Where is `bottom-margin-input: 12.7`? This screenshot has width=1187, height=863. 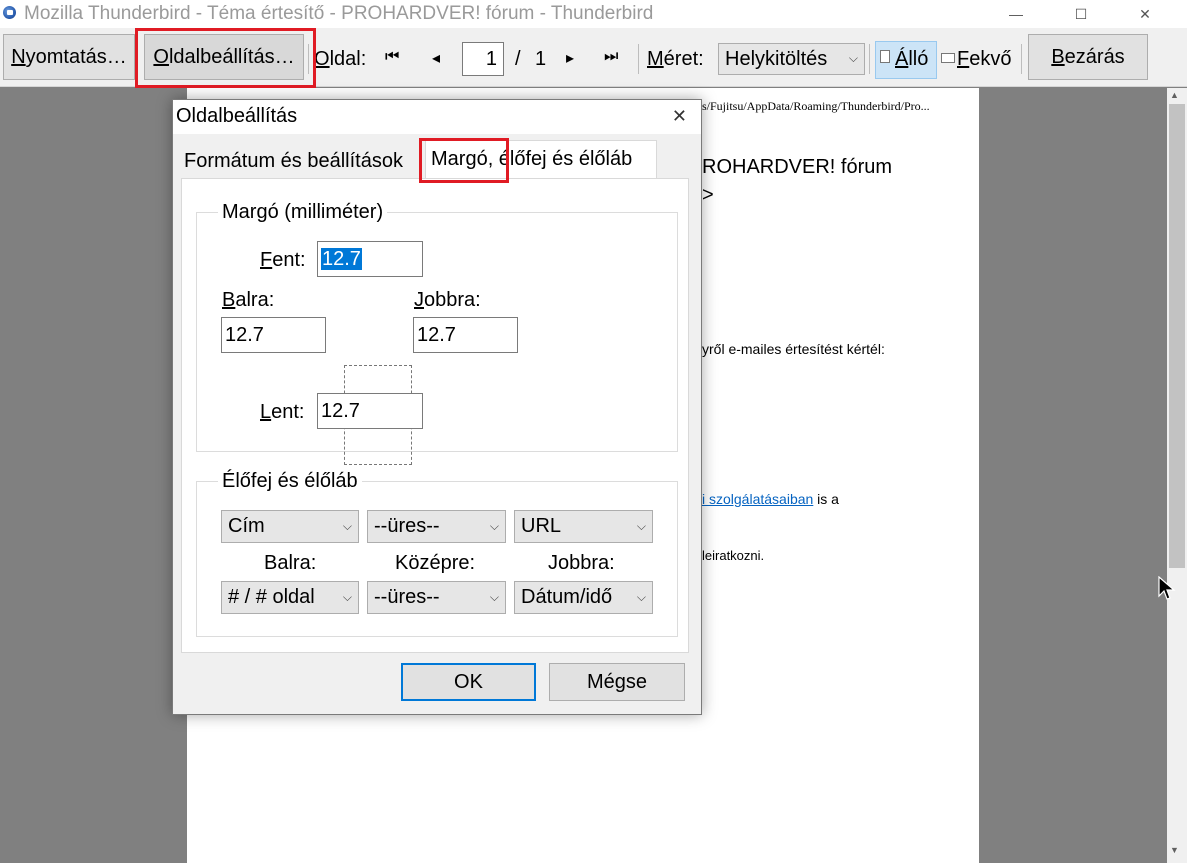 bottom-margin-input: 12.7 is located at coordinates (370, 411).